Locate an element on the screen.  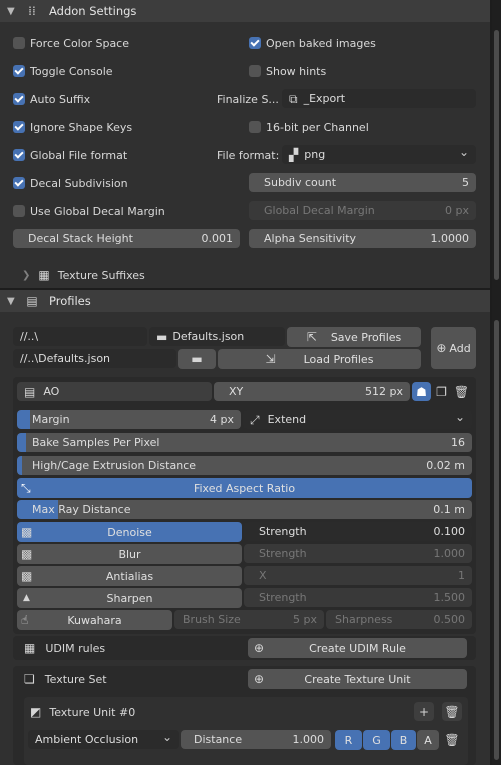
texture-icon: ▦ is located at coordinates (44, 275).